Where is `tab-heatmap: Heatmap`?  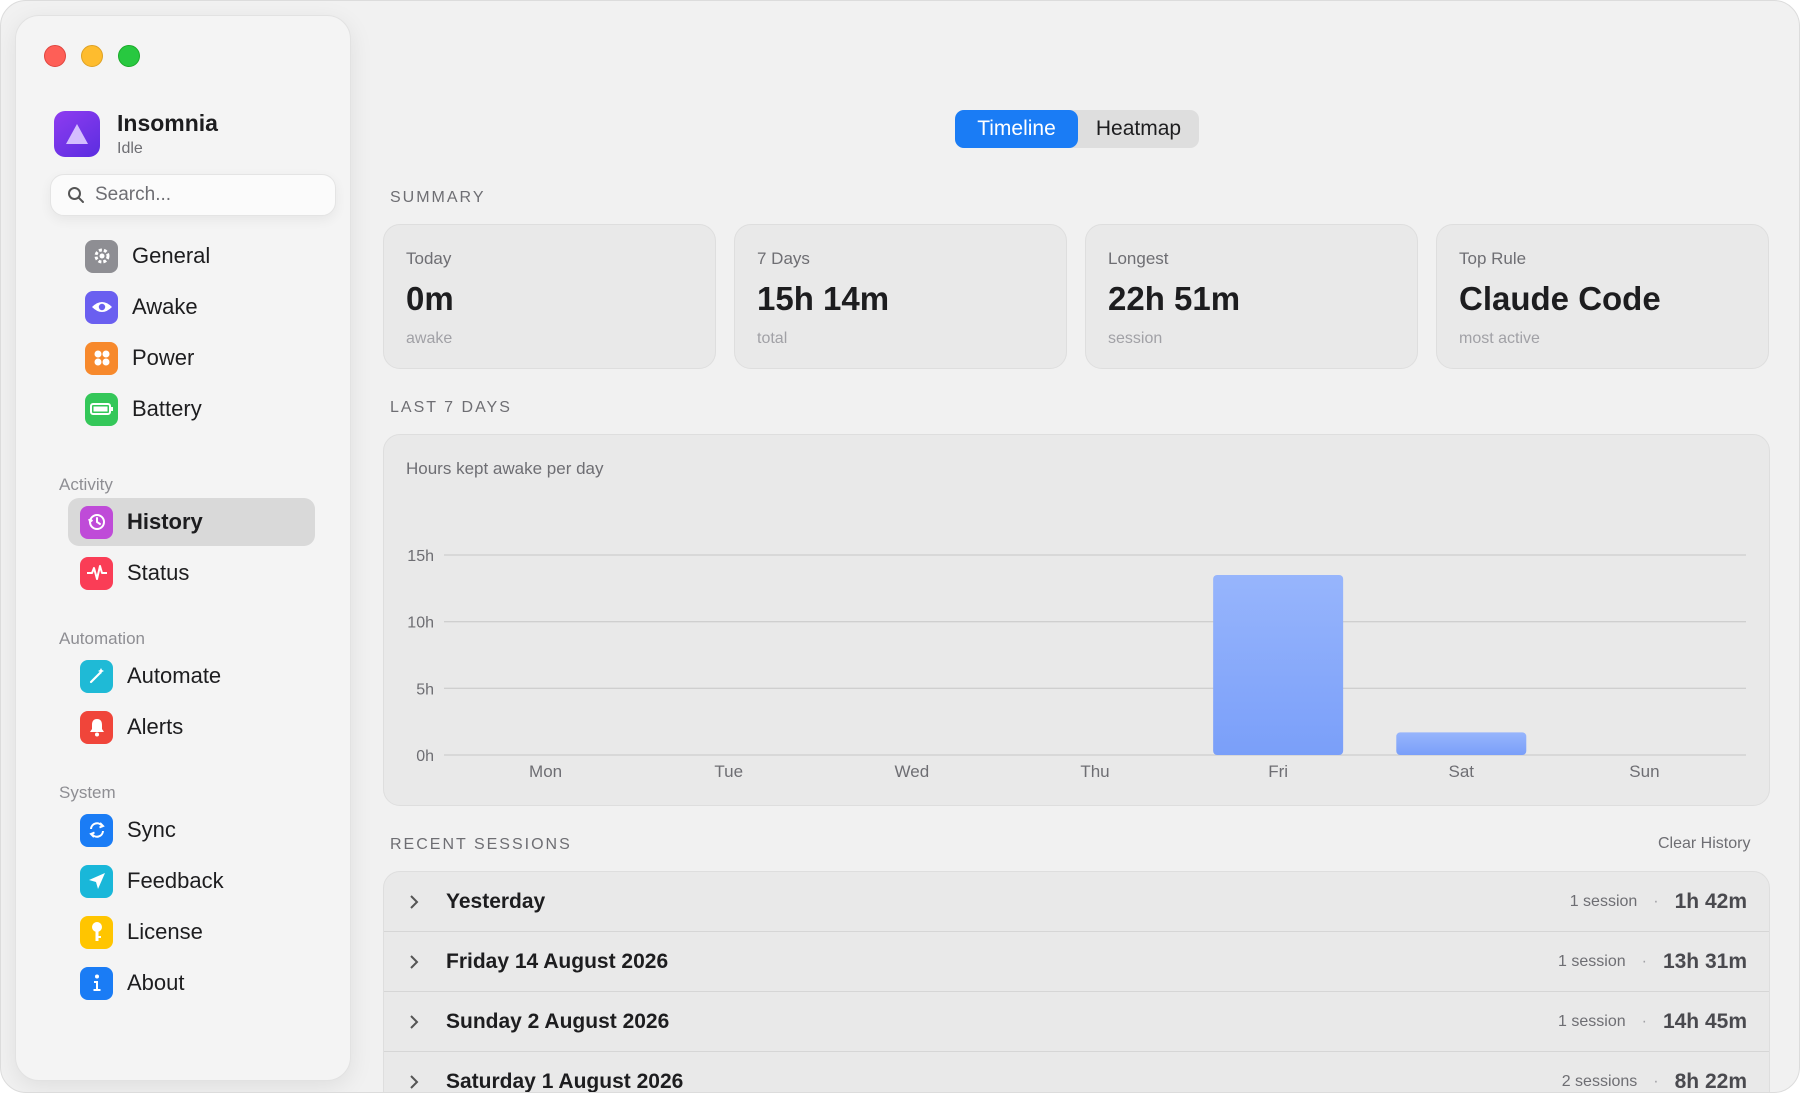 tab-heatmap: Heatmap is located at coordinates (1138, 129).